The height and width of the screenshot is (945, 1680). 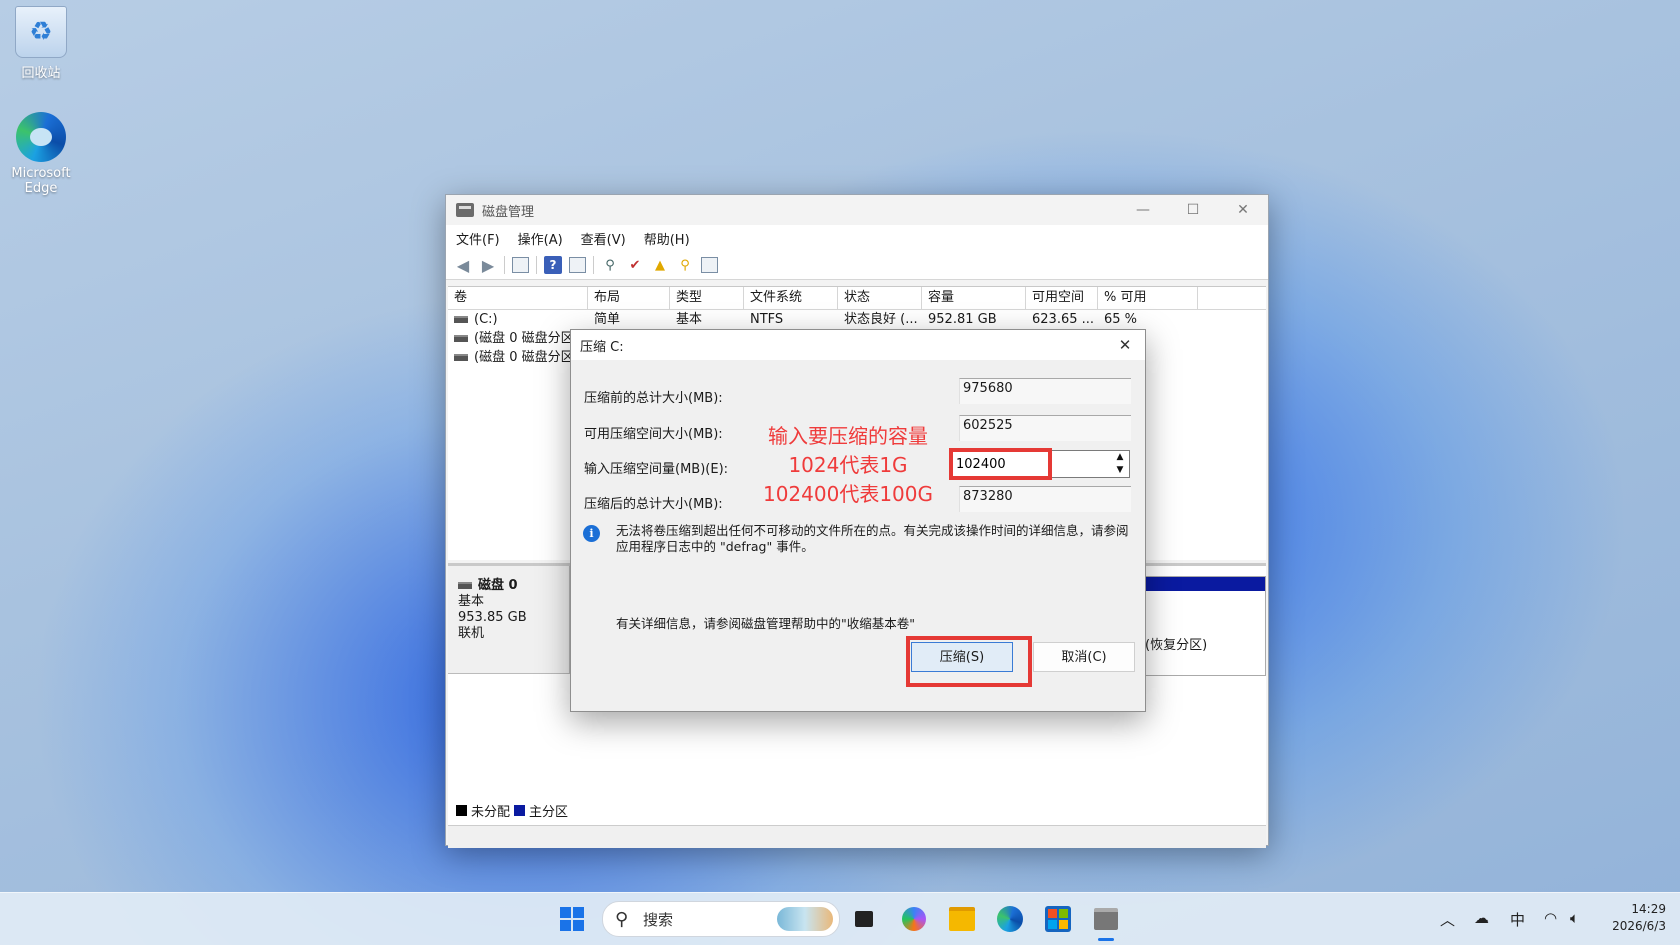 I want to click on available-space-field: 602525, so click(x=1045, y=428).